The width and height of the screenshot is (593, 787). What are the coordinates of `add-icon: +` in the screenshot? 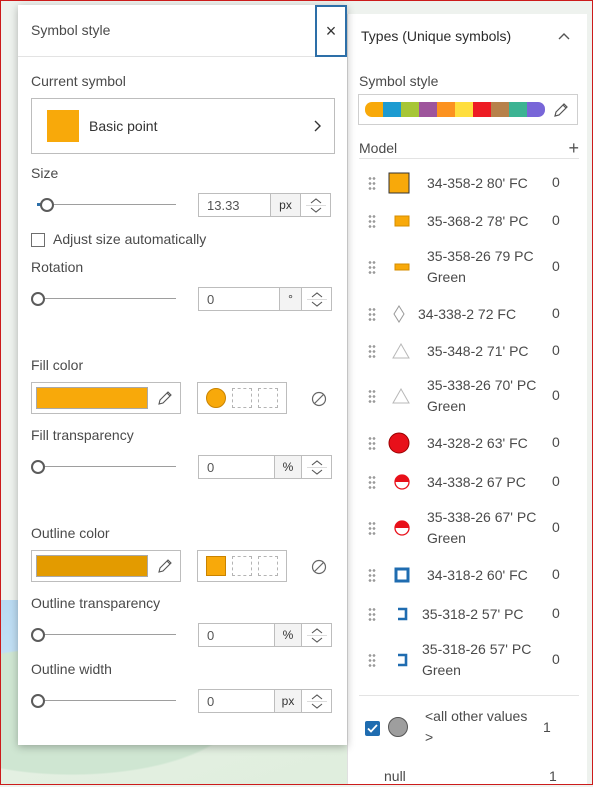 It's located at (573, 148).